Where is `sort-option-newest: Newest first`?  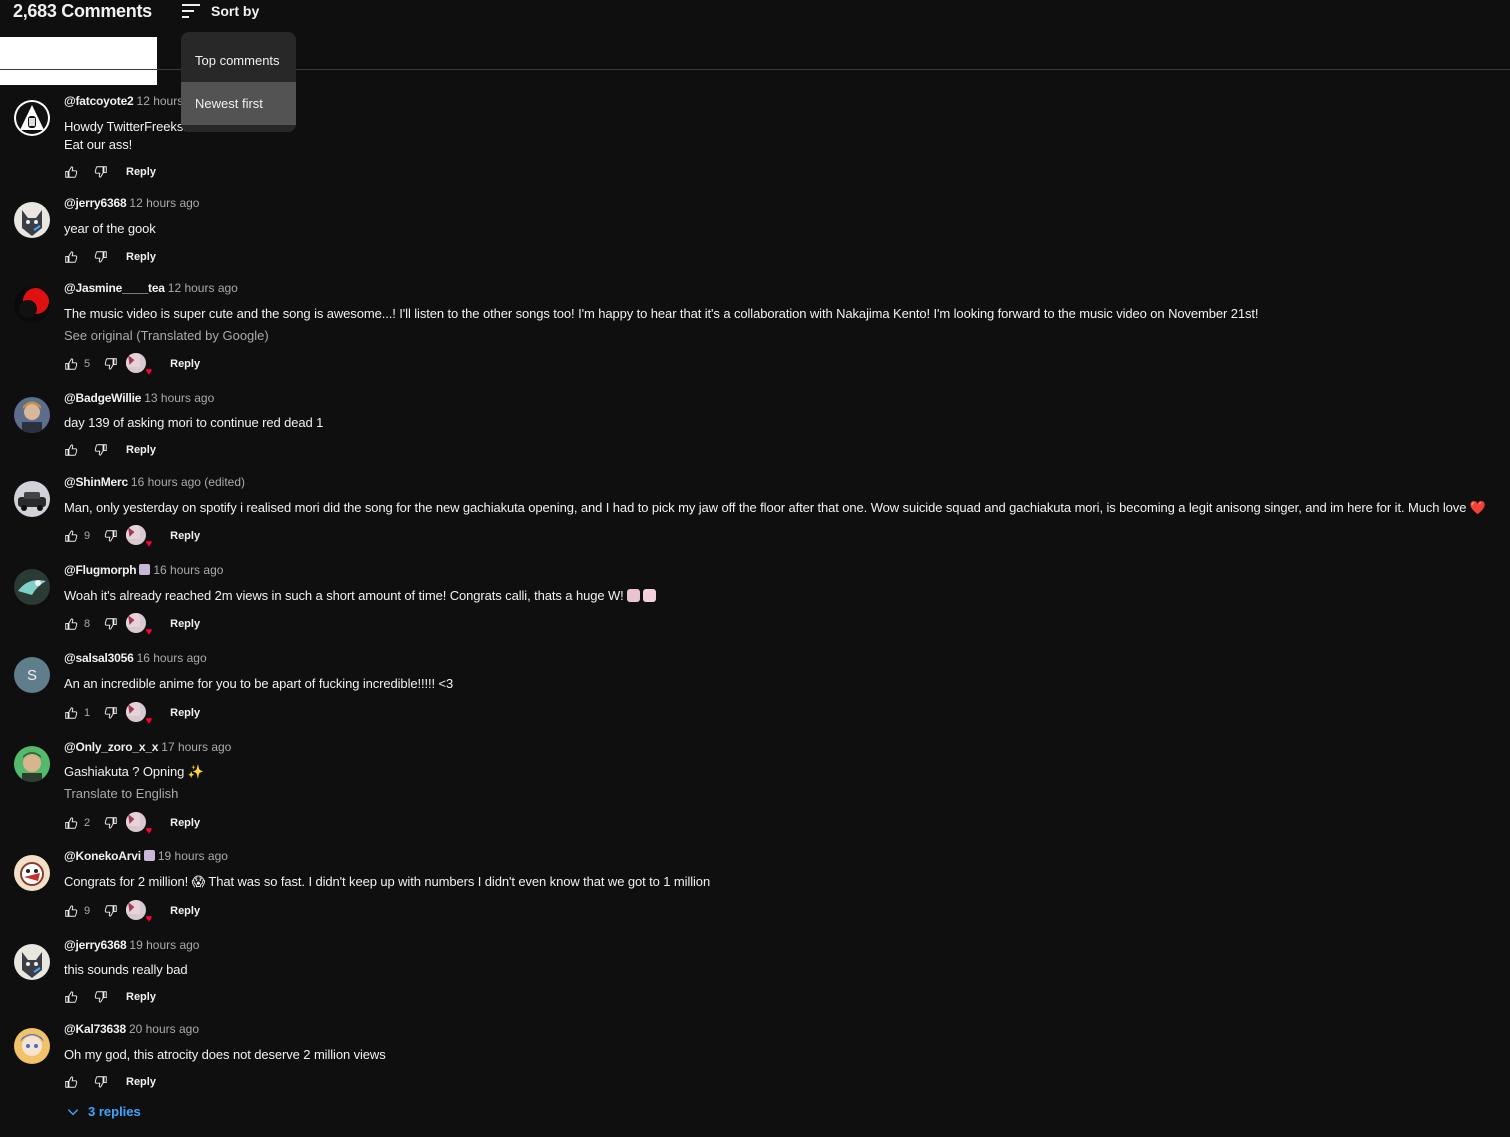 sort-option-newest: Newest first is located at coordinates (238, 103).